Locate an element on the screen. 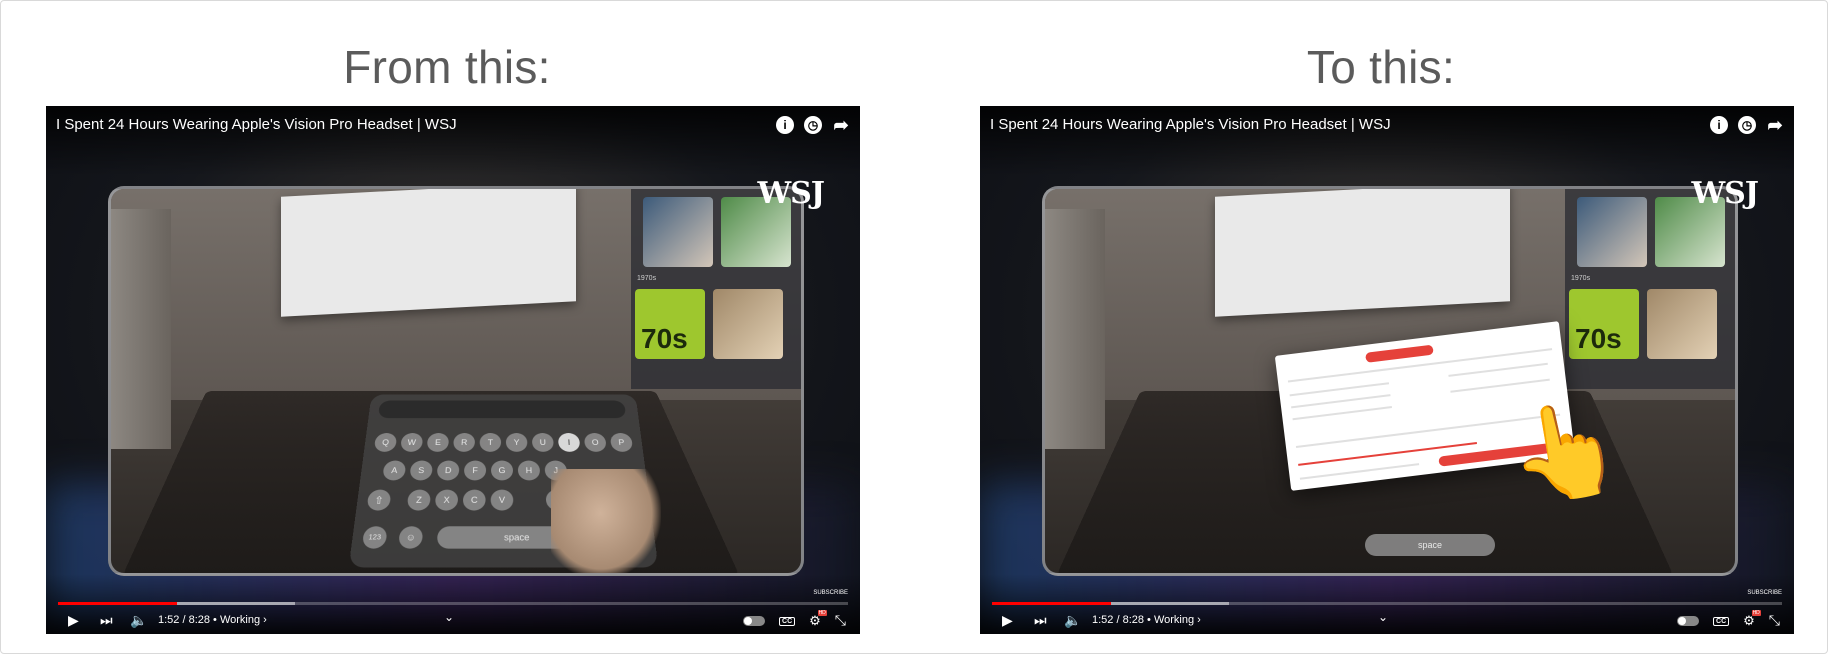 The image size is (1828, 654). from-heading: From this: is located at coordinates (447, 67).